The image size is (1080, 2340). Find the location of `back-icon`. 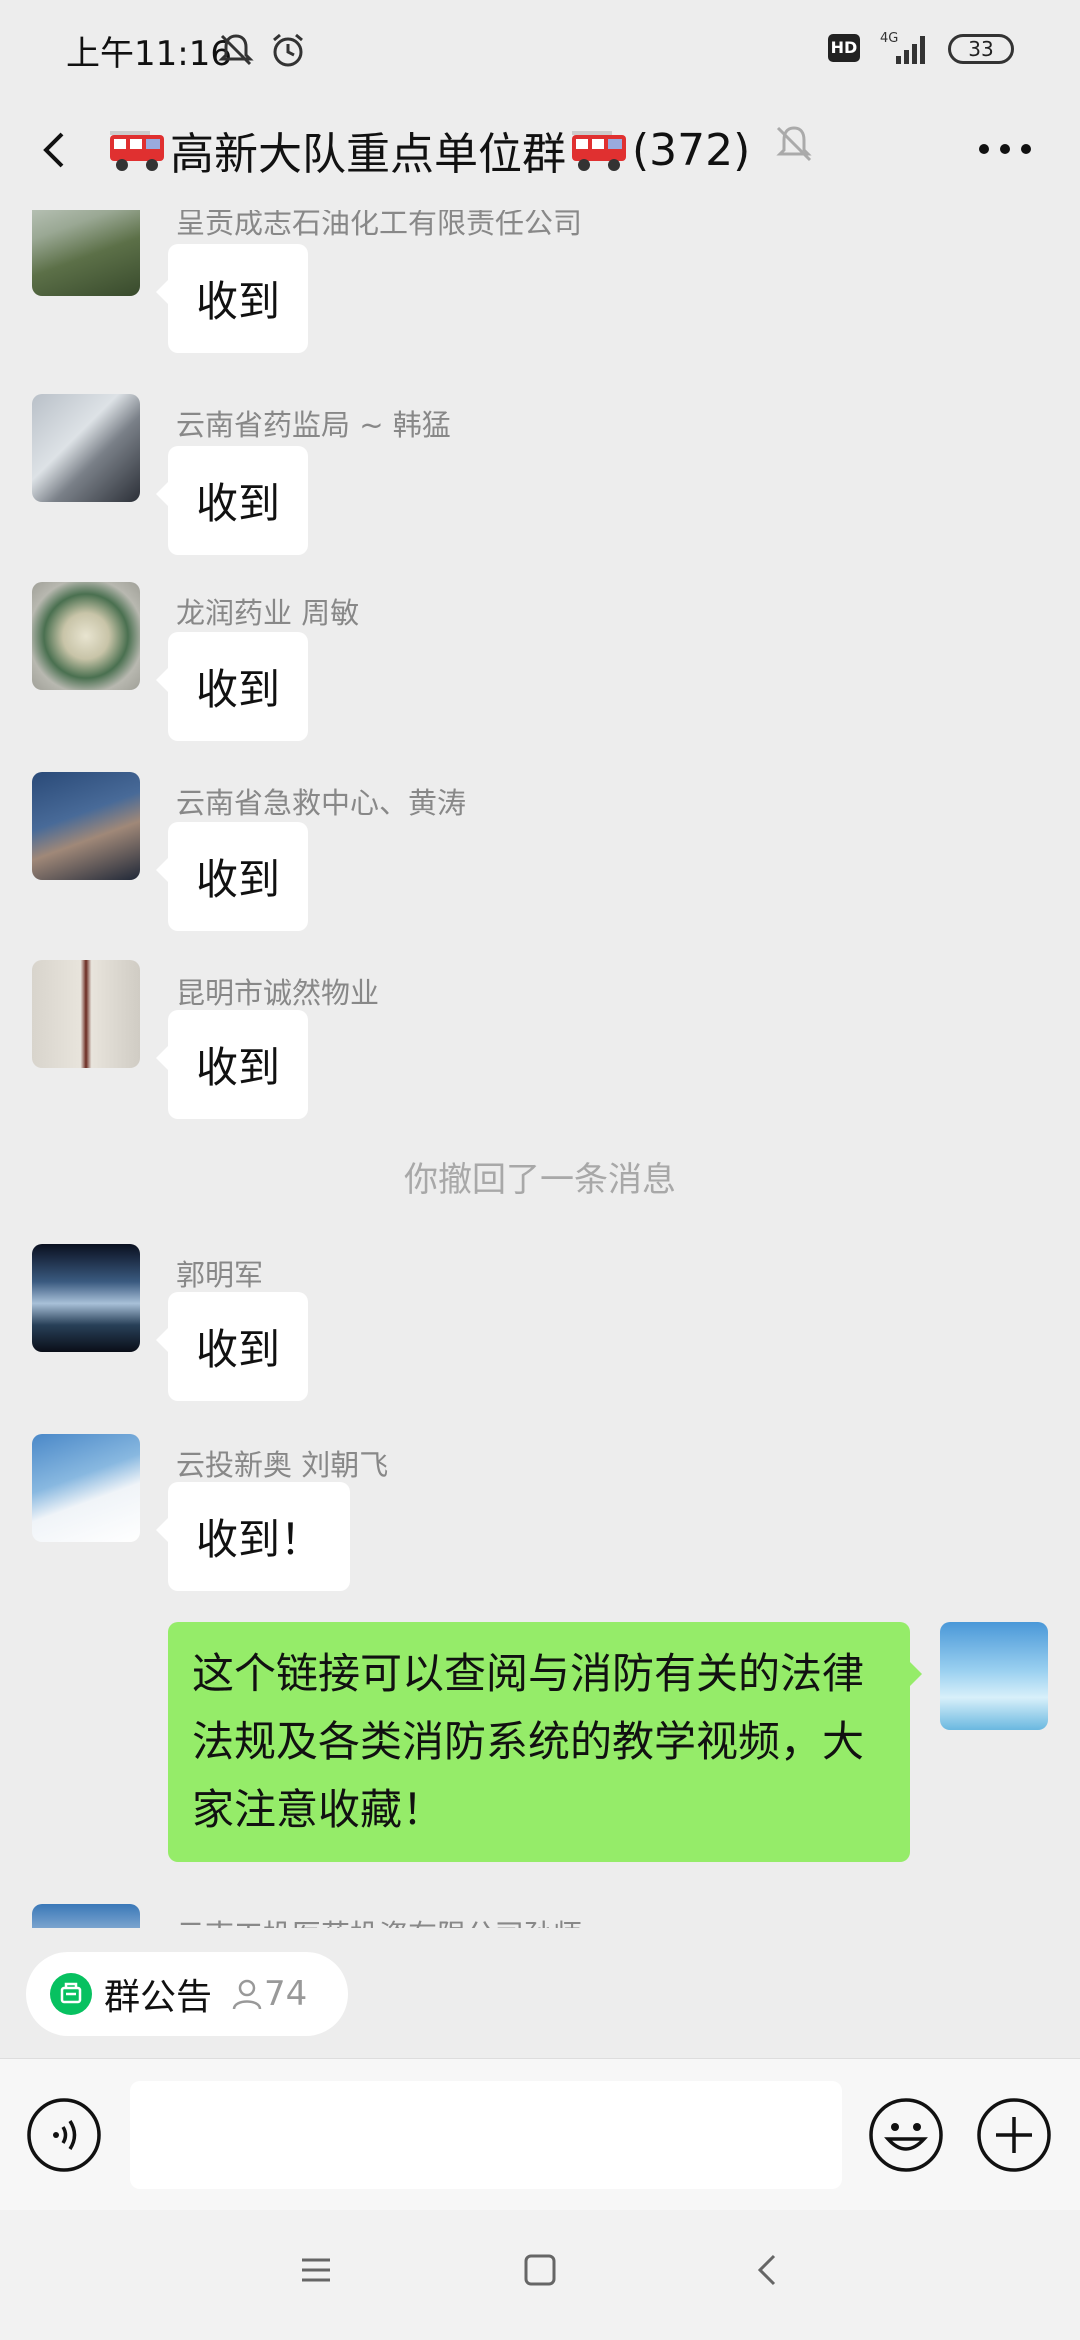

back-icon is located at coordinates (56, 150).